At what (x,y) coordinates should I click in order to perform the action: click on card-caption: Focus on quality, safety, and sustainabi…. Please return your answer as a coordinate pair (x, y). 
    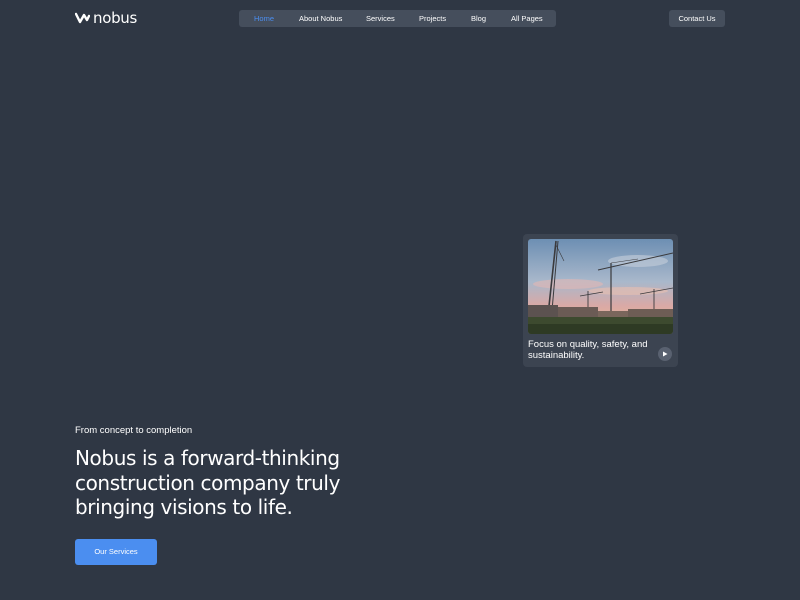
    Looking at the image, I should click on (588, 350).